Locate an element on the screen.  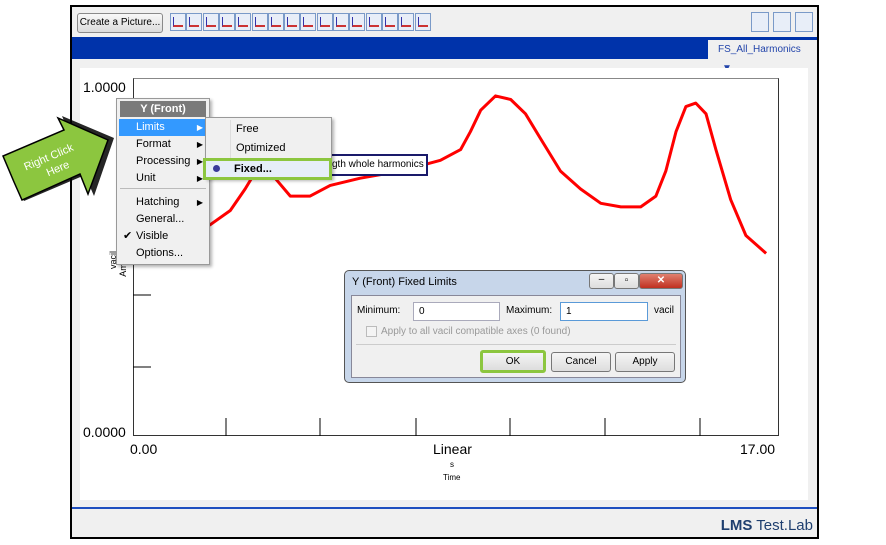
y-axis-label: Am is located at coordinates (122, 270).